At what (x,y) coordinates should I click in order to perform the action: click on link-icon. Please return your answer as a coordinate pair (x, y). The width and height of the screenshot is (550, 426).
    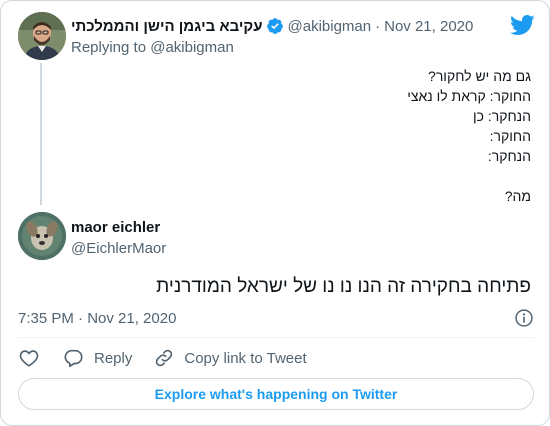
    Looking at the image, I should click on (164, 358).